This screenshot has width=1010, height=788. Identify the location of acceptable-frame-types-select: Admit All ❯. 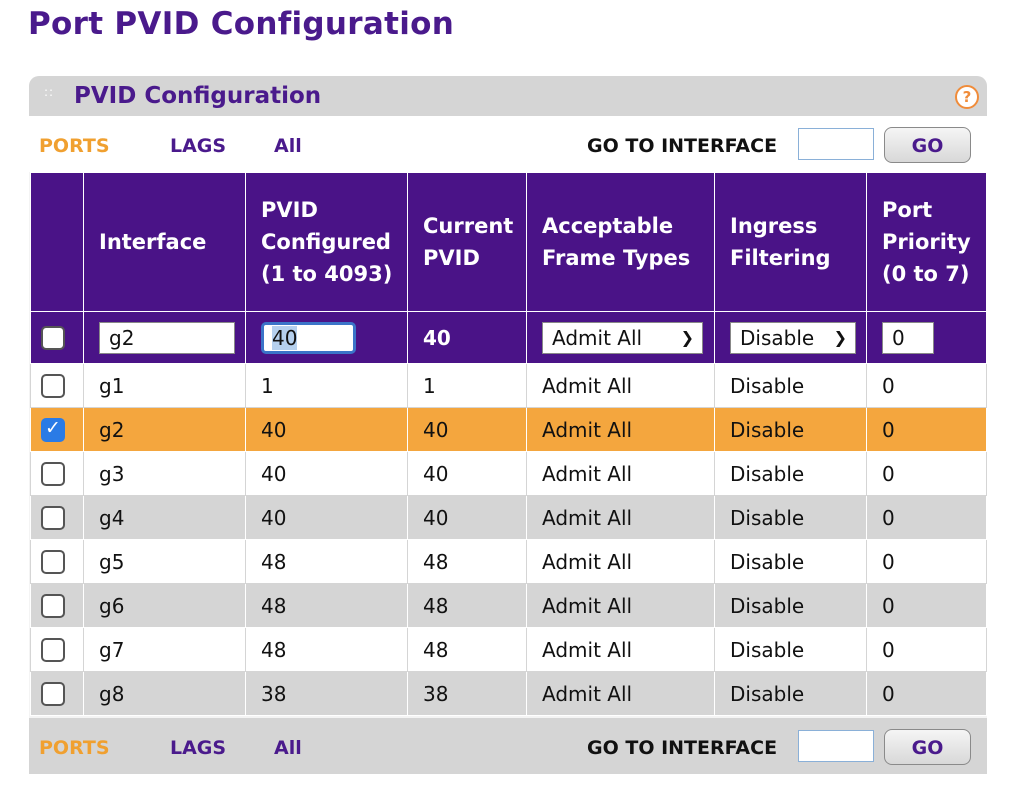
(622, 337).